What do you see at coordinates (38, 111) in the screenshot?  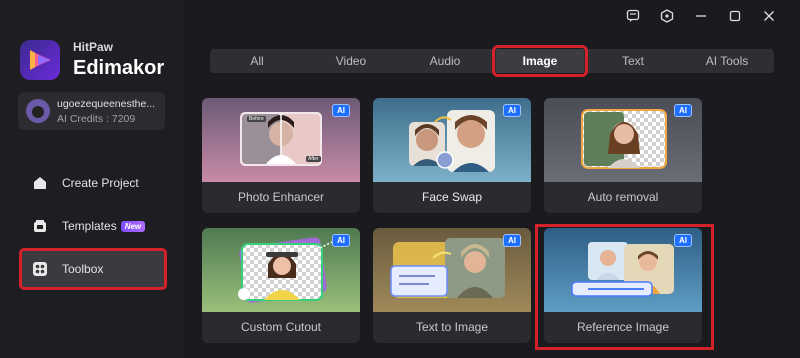 I see `avatar` at bounding box center [38, 111].